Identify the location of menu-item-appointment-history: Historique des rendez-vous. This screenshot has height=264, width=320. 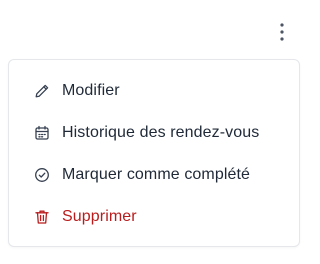
(154, 133).